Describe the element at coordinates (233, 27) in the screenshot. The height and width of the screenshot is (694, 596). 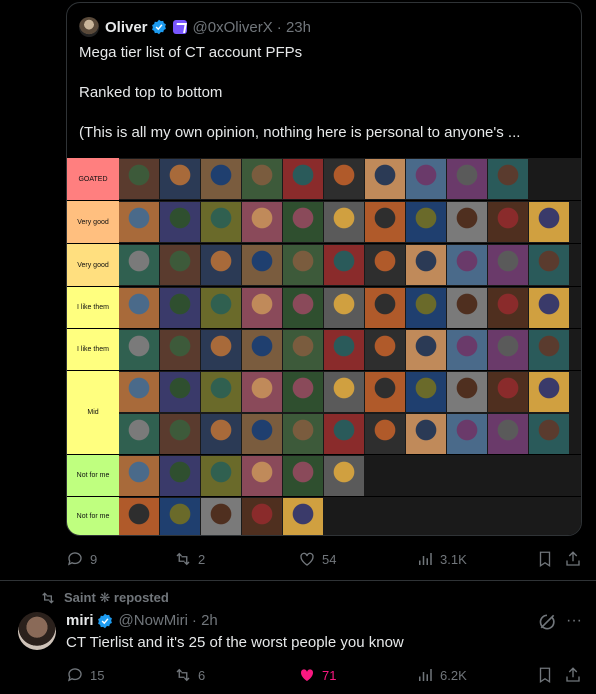
I see `author-handle: @0xOliverX` at that location.